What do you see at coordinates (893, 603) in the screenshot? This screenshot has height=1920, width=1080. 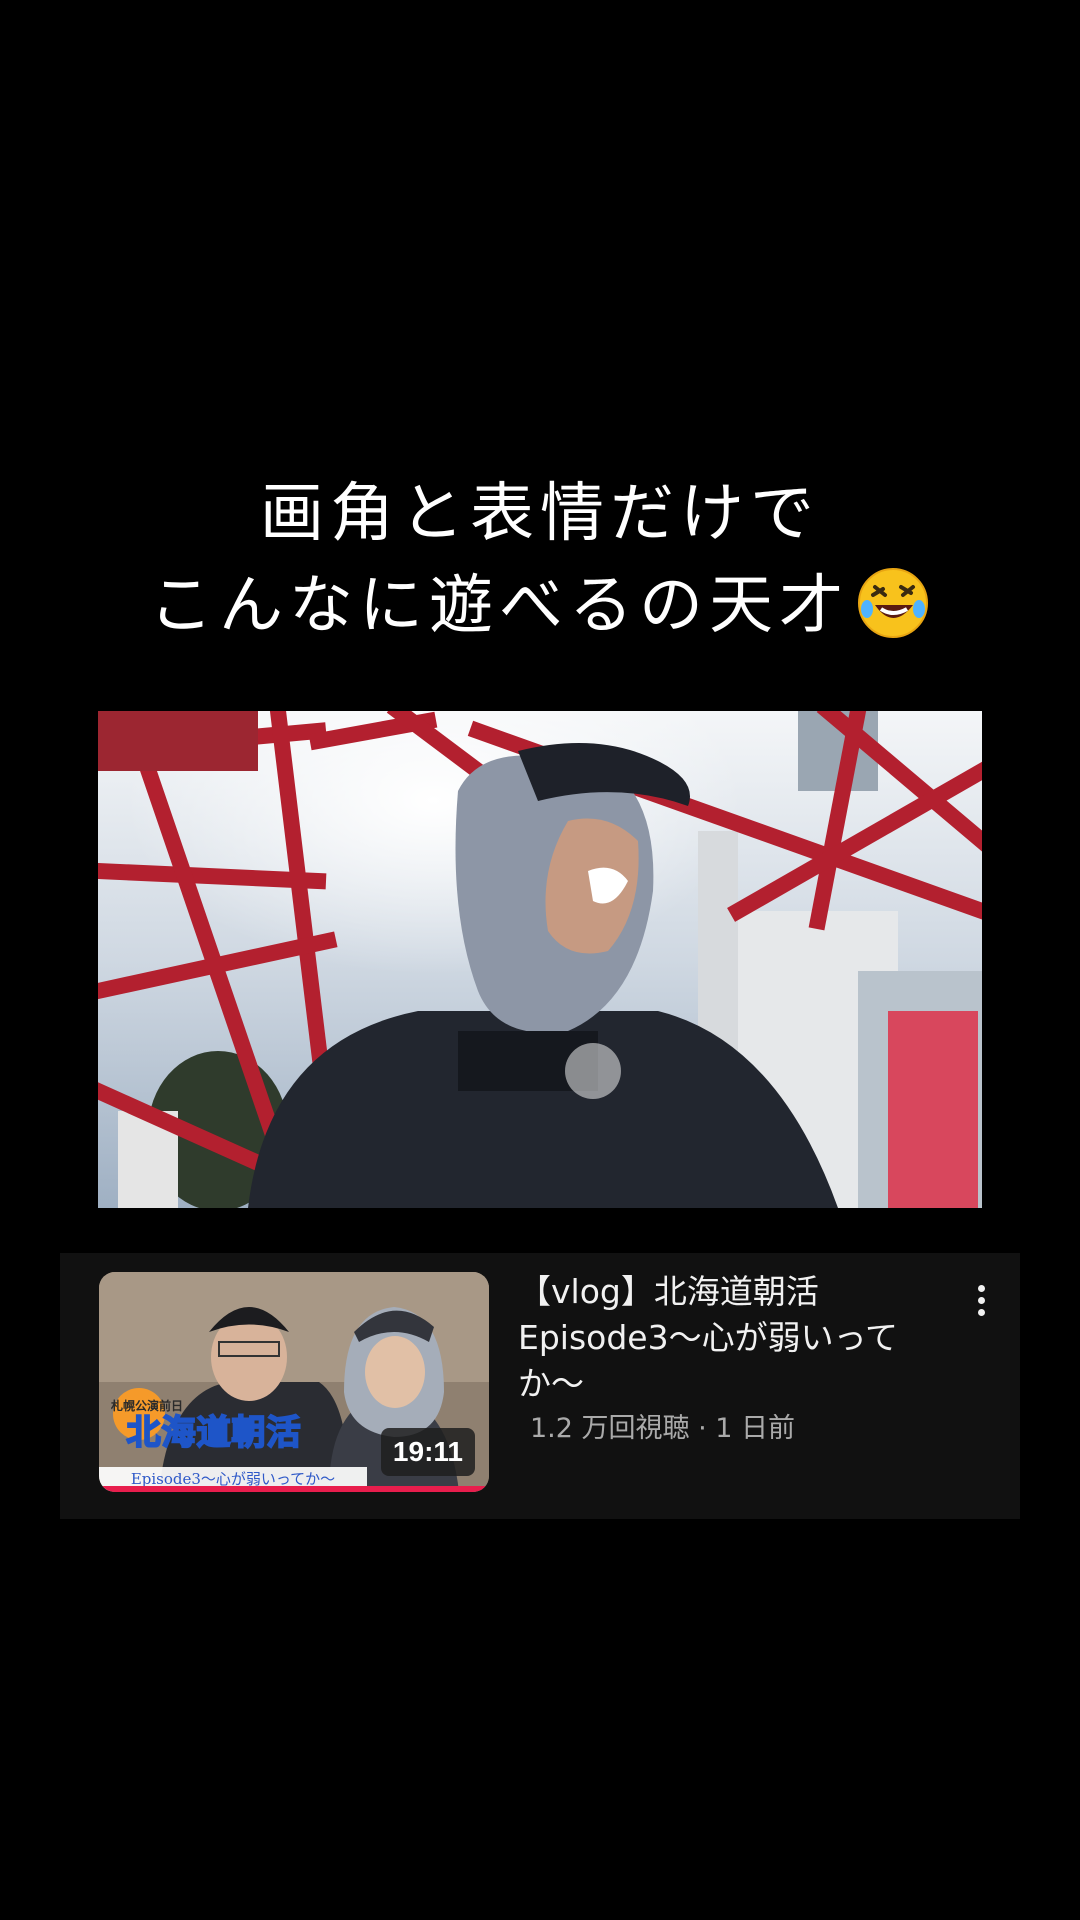 I see `rolling-laughing-emoji-icon` at bounding box center [893, 603].